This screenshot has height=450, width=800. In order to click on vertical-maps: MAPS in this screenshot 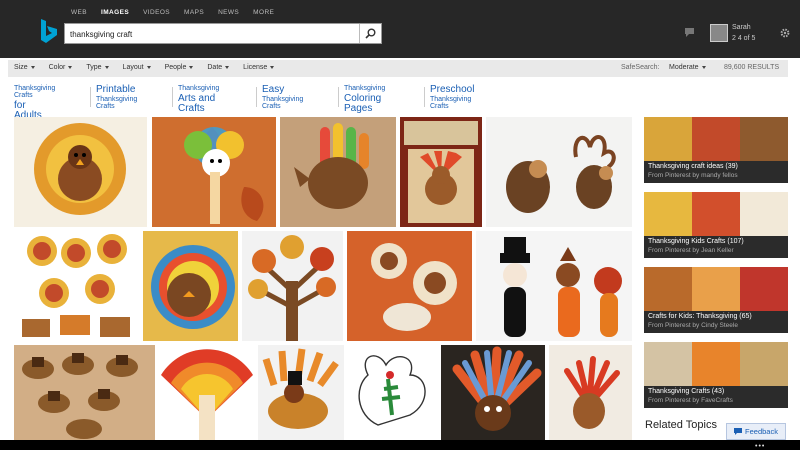, I will do `click(194, 12)`.